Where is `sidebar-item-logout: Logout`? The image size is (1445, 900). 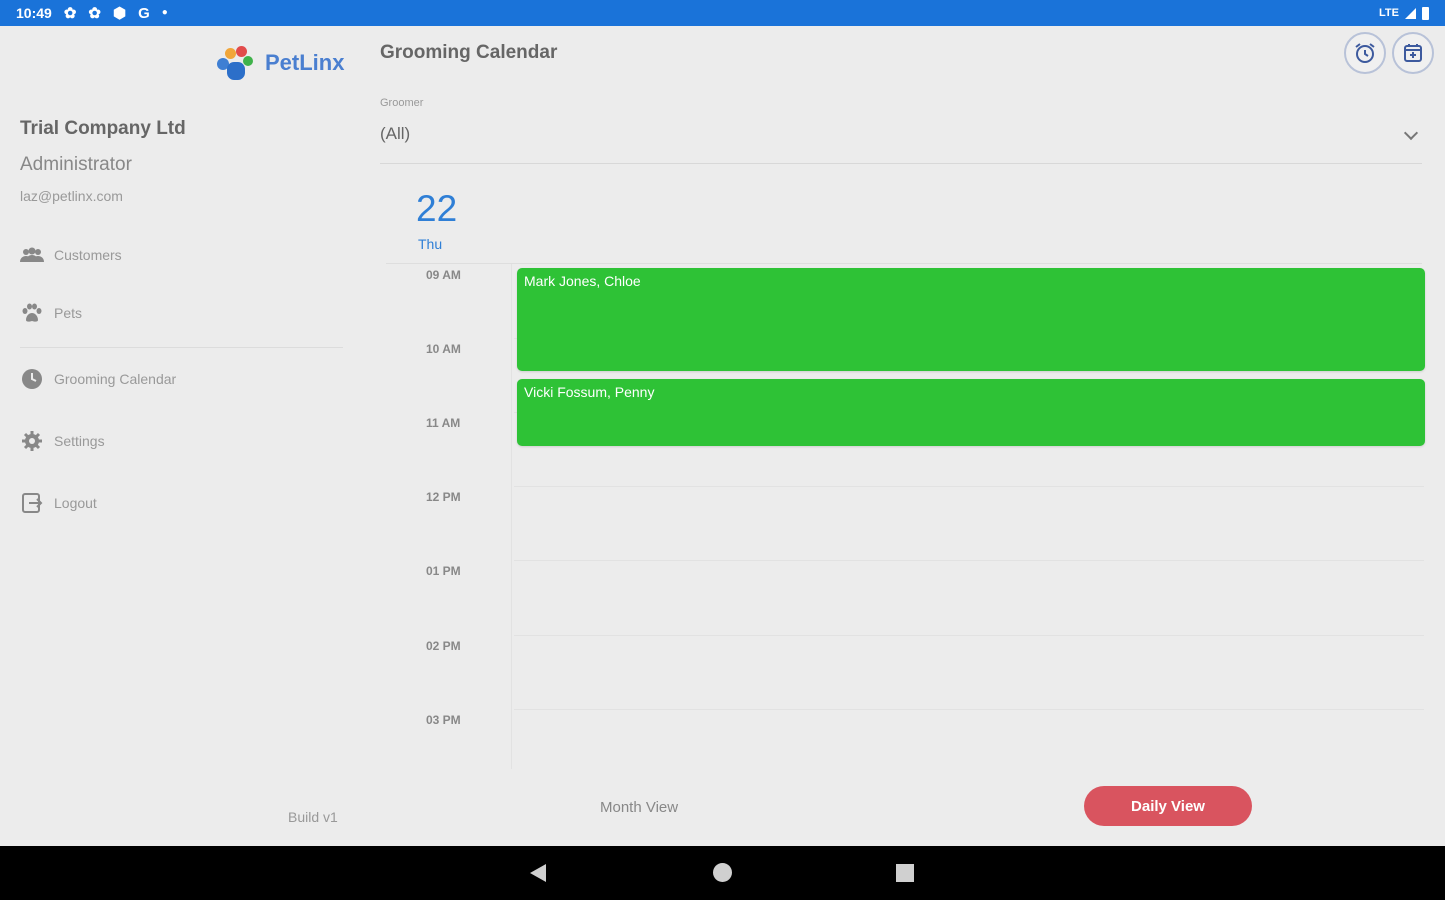 sidebar-item-logout: Logout is located at coordinates (58, 503).